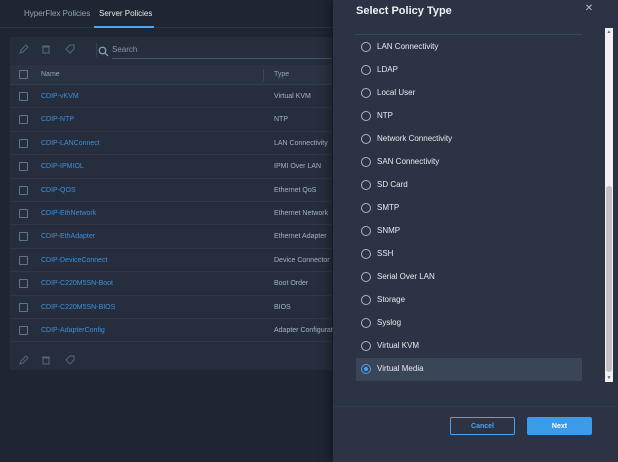 This screenshot has width=618, height=462. I want to click on table-row: CDIP-DeviceConnect Device Connector, so click(171, 261).